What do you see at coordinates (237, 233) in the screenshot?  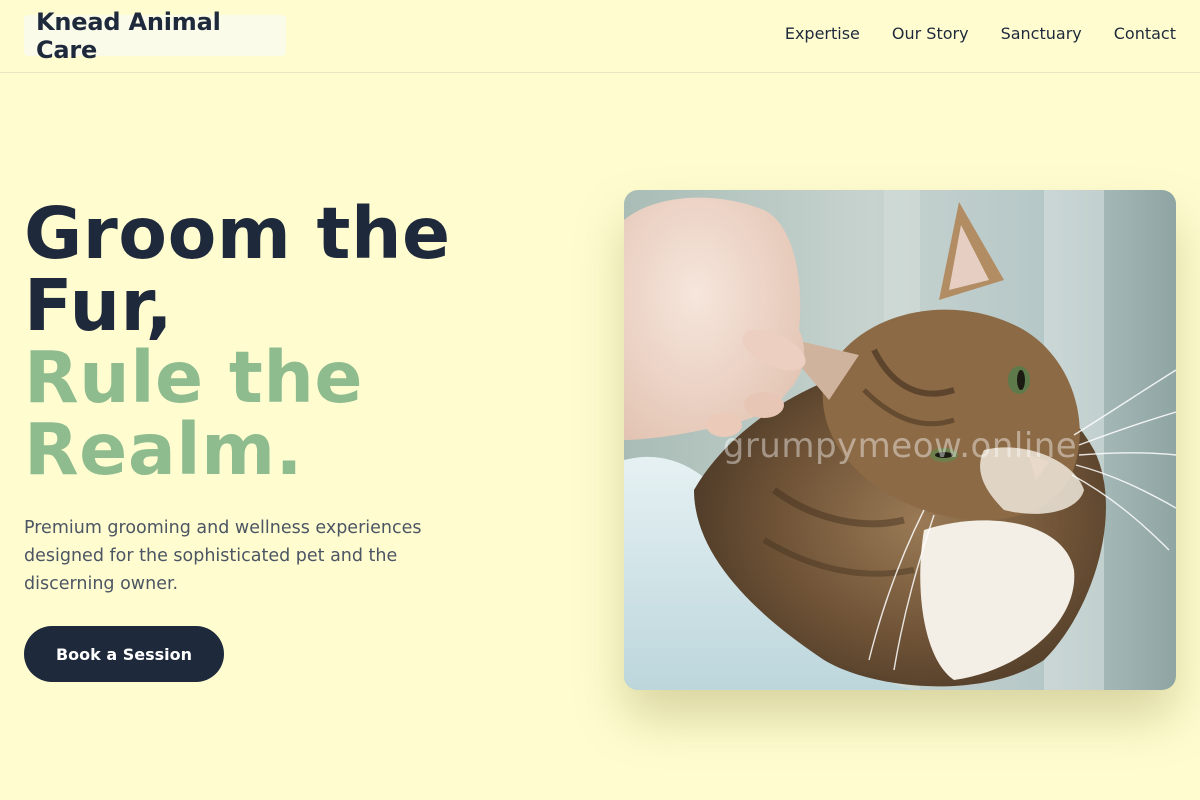 I see `headline-line-1: Groom the` at bounding box center [237, 233].